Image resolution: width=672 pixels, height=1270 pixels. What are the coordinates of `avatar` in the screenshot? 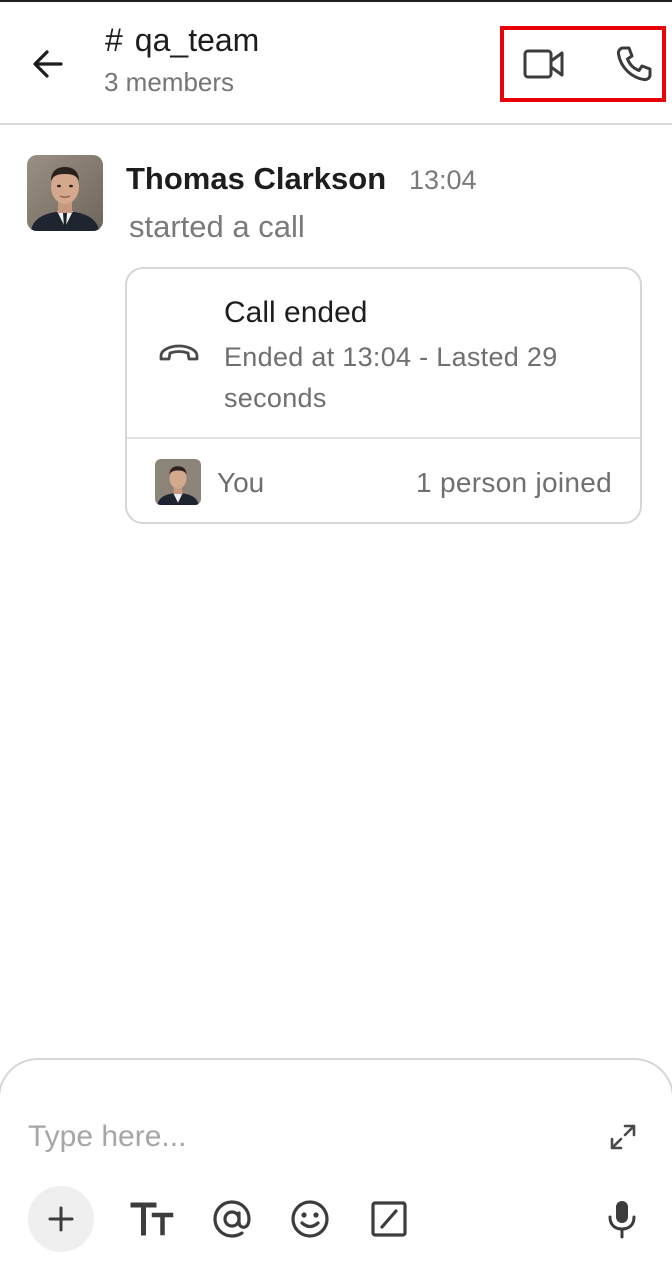 It's located at (65, 193).